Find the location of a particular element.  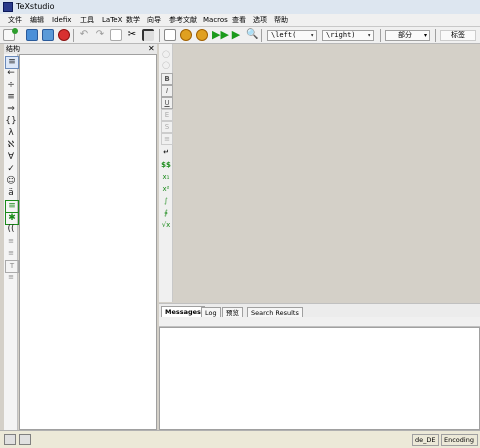

texstudio-app-icon is located at coordinates (8, 7).